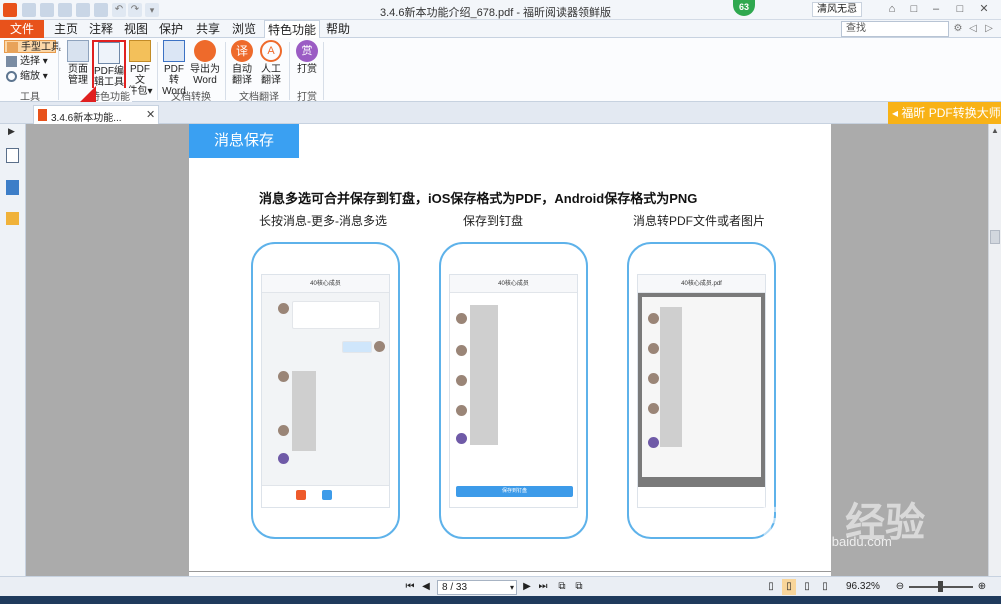  Describe the element at coordinates (29, 10) in the screenshot. I see `open-icon` at that location.